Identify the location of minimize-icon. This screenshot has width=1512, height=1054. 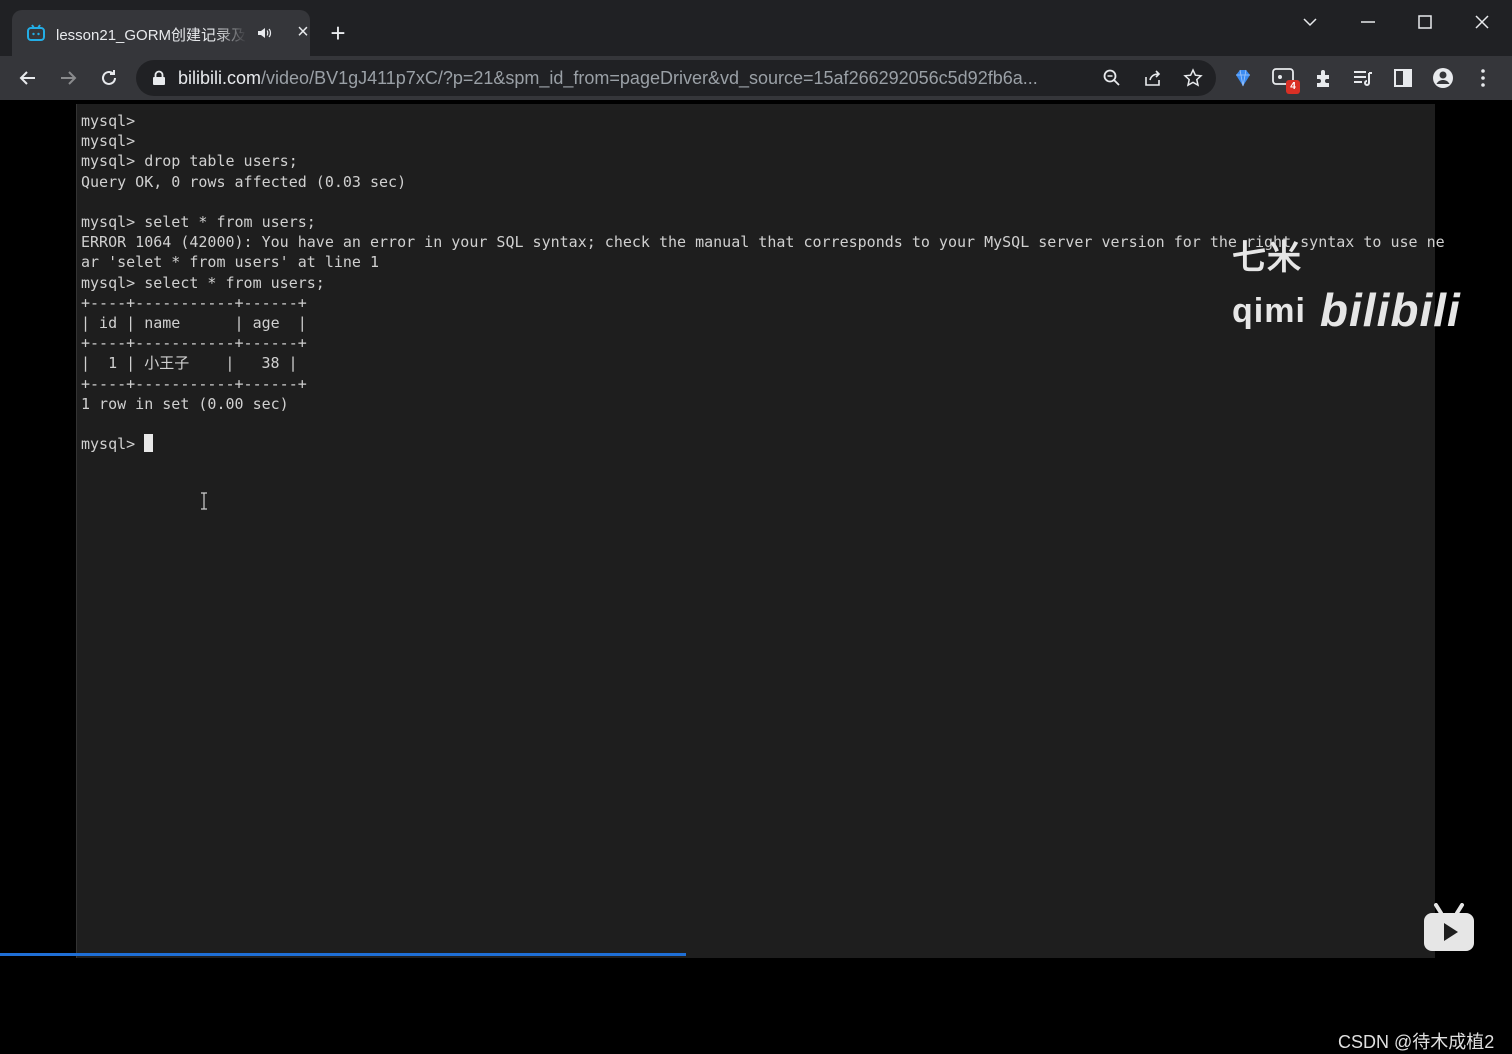
(1368, 22).